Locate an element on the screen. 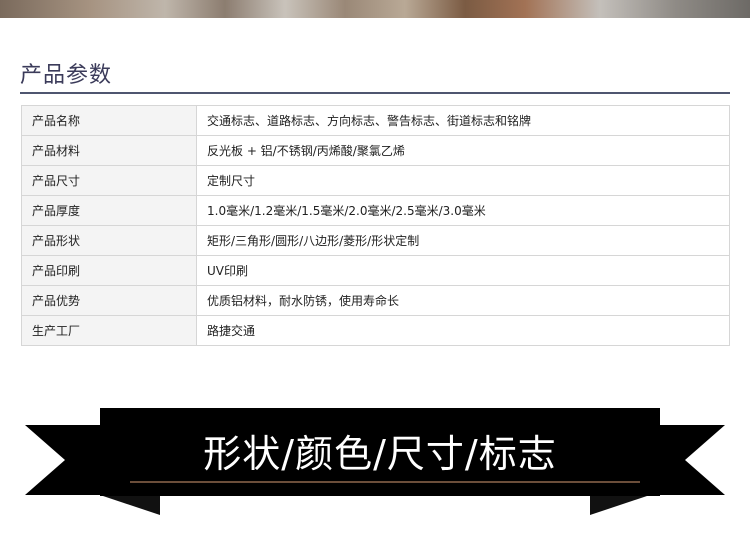 The image size is (750, 552). table-row: 产品优势 优质铝材料，耐水防锈，使用寿命长 is located at coordinates (375, 300).